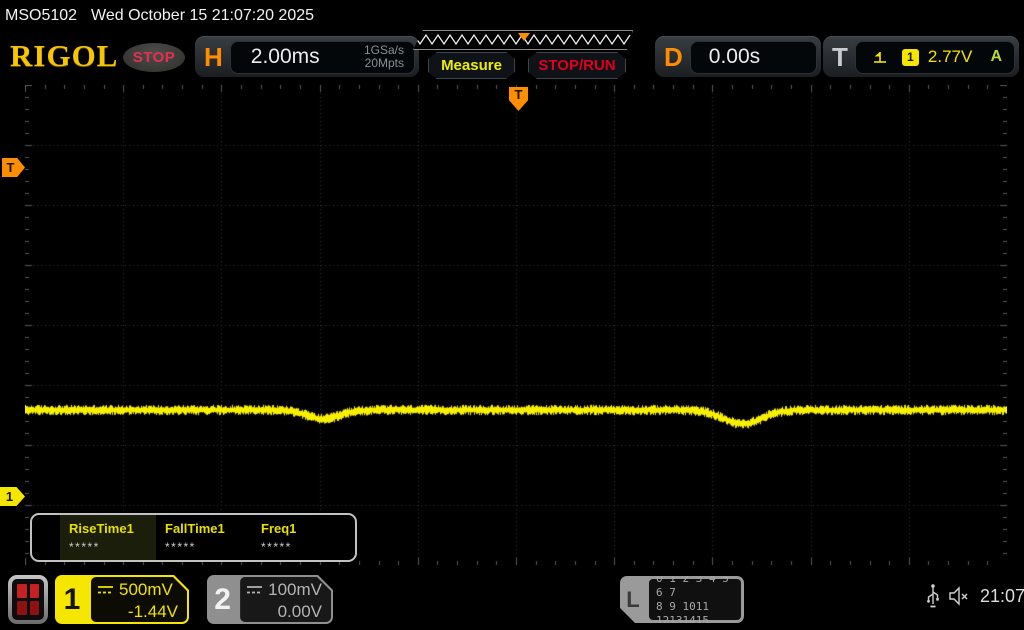  What do you see at coordinates (673, 56) in the screenshot?
I see `delay-label: D` at bounding box center [673, 56].